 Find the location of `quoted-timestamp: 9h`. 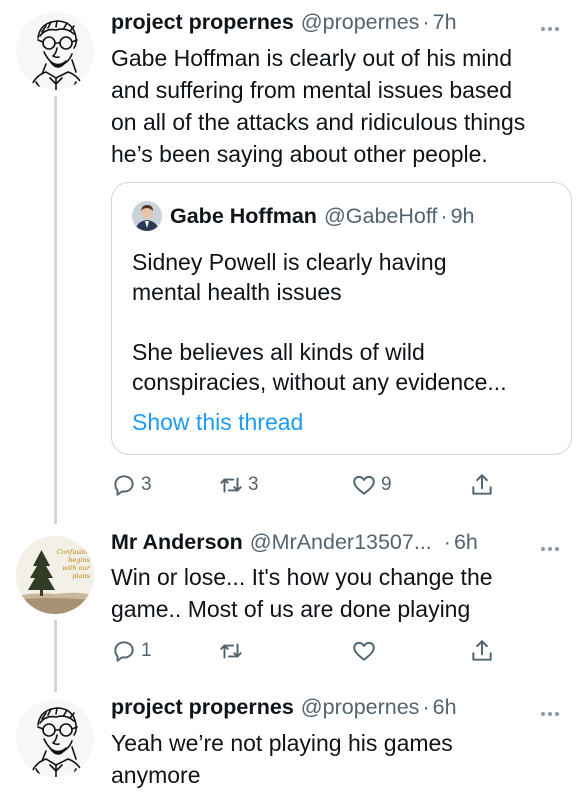

quoted-timestamp: 9h is located at coordinates (462, 215).